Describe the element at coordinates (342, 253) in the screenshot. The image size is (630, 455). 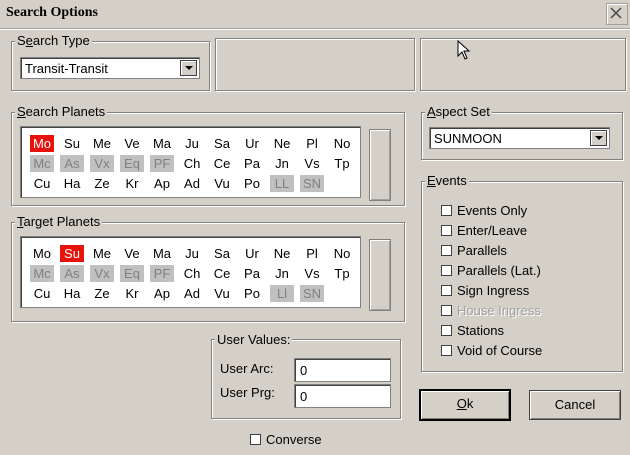
I see `target-planets-cell-no: No` at that location.